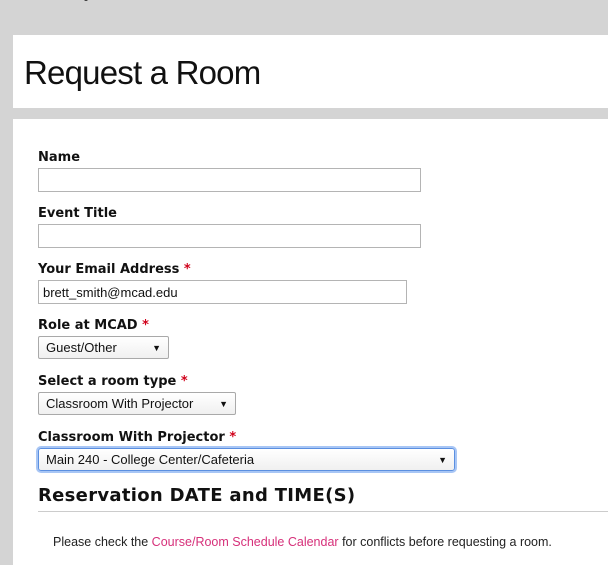  I want to click on event-title-field-group: Event Title, so click(229, 227).